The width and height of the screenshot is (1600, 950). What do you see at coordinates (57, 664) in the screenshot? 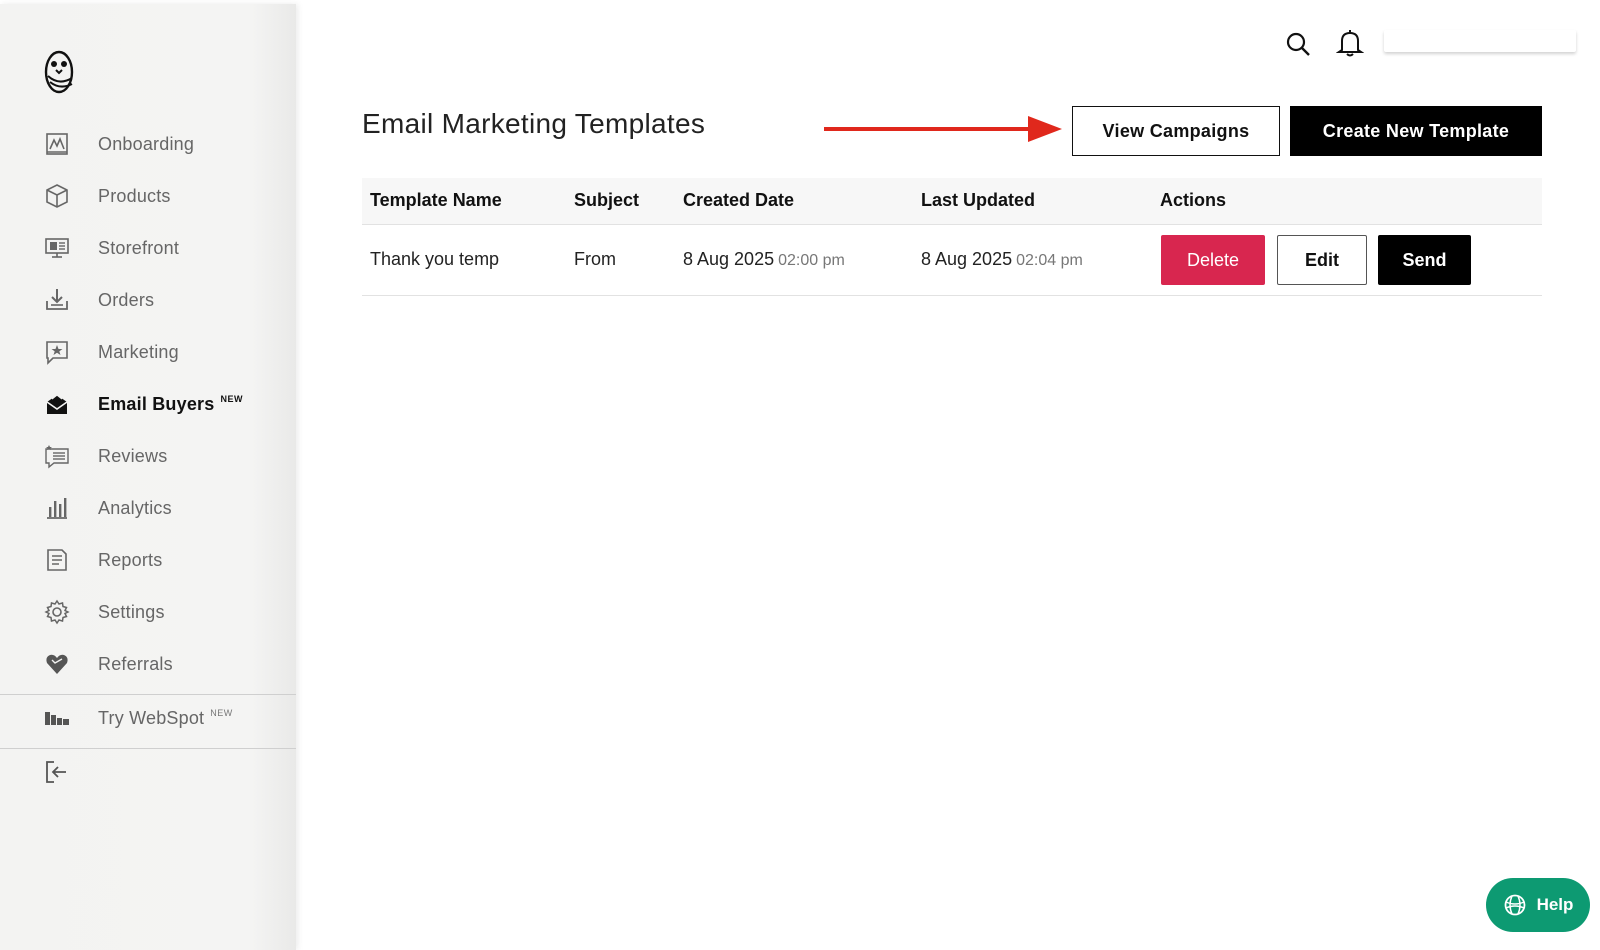
I see `heart-icon` at bounding box center [57, 664].